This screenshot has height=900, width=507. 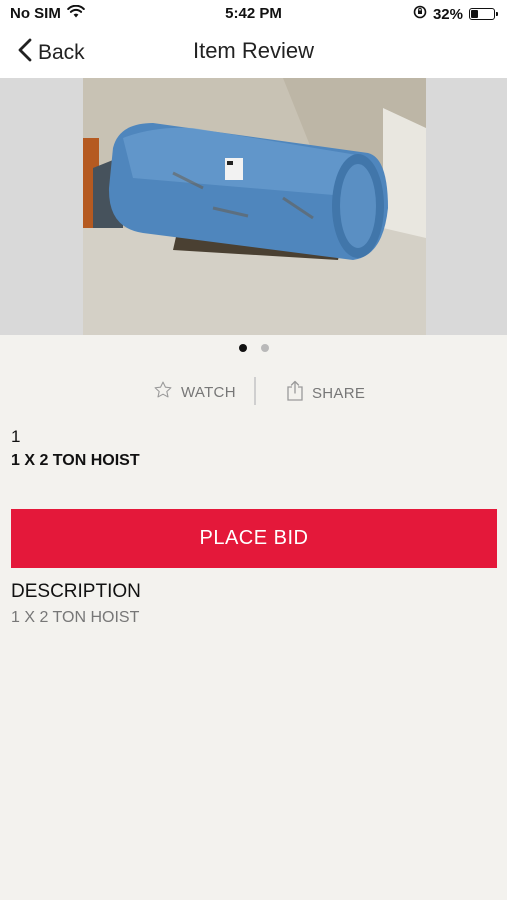 I want to click on place-bid-button: PLACE BID, so click(x=254, y=538).